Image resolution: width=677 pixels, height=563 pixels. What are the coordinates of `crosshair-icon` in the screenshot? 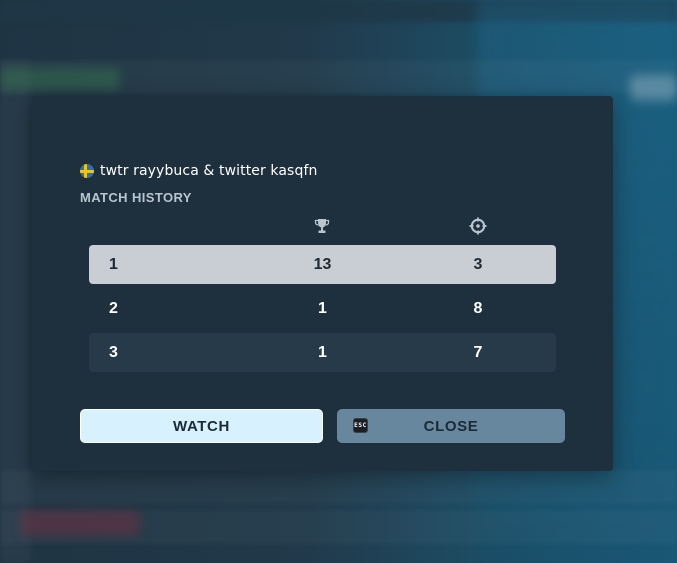 It's located at (478, 226).